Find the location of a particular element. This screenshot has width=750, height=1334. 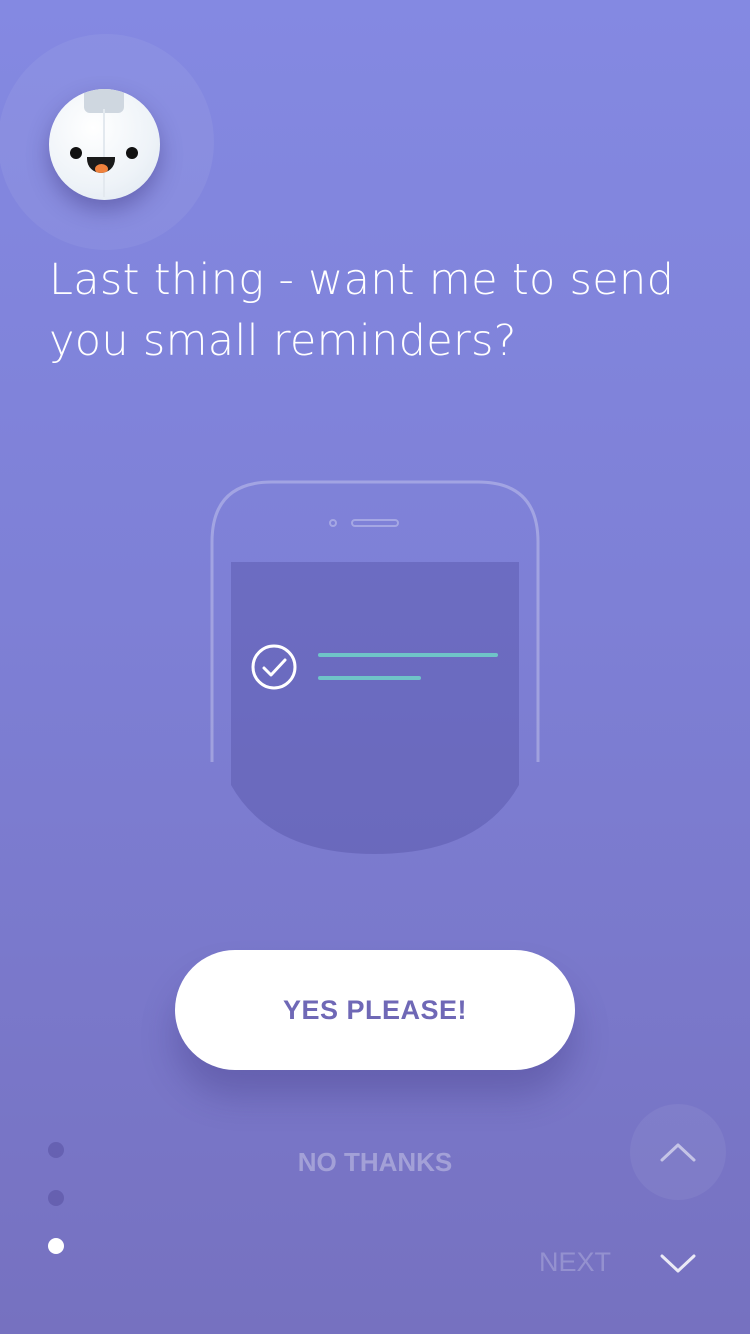

next-label: NEXT is located at coordinates (575, 1262).